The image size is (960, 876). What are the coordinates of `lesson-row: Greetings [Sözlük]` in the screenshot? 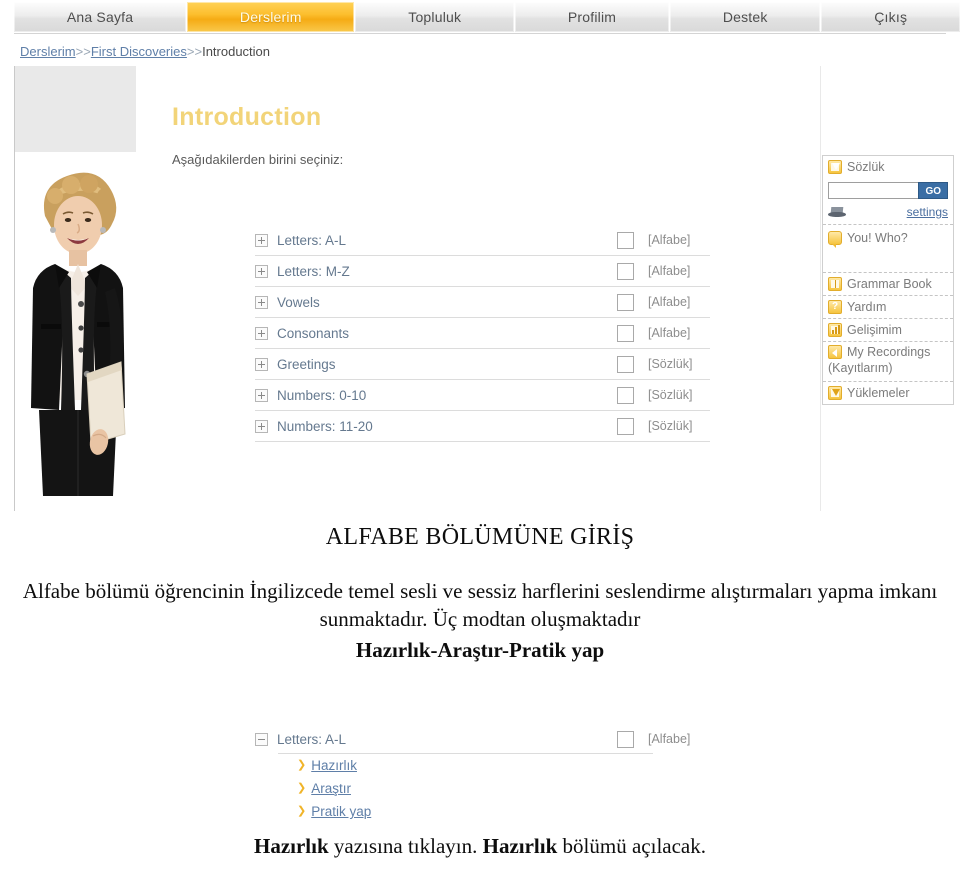 It's located at (482, 364).